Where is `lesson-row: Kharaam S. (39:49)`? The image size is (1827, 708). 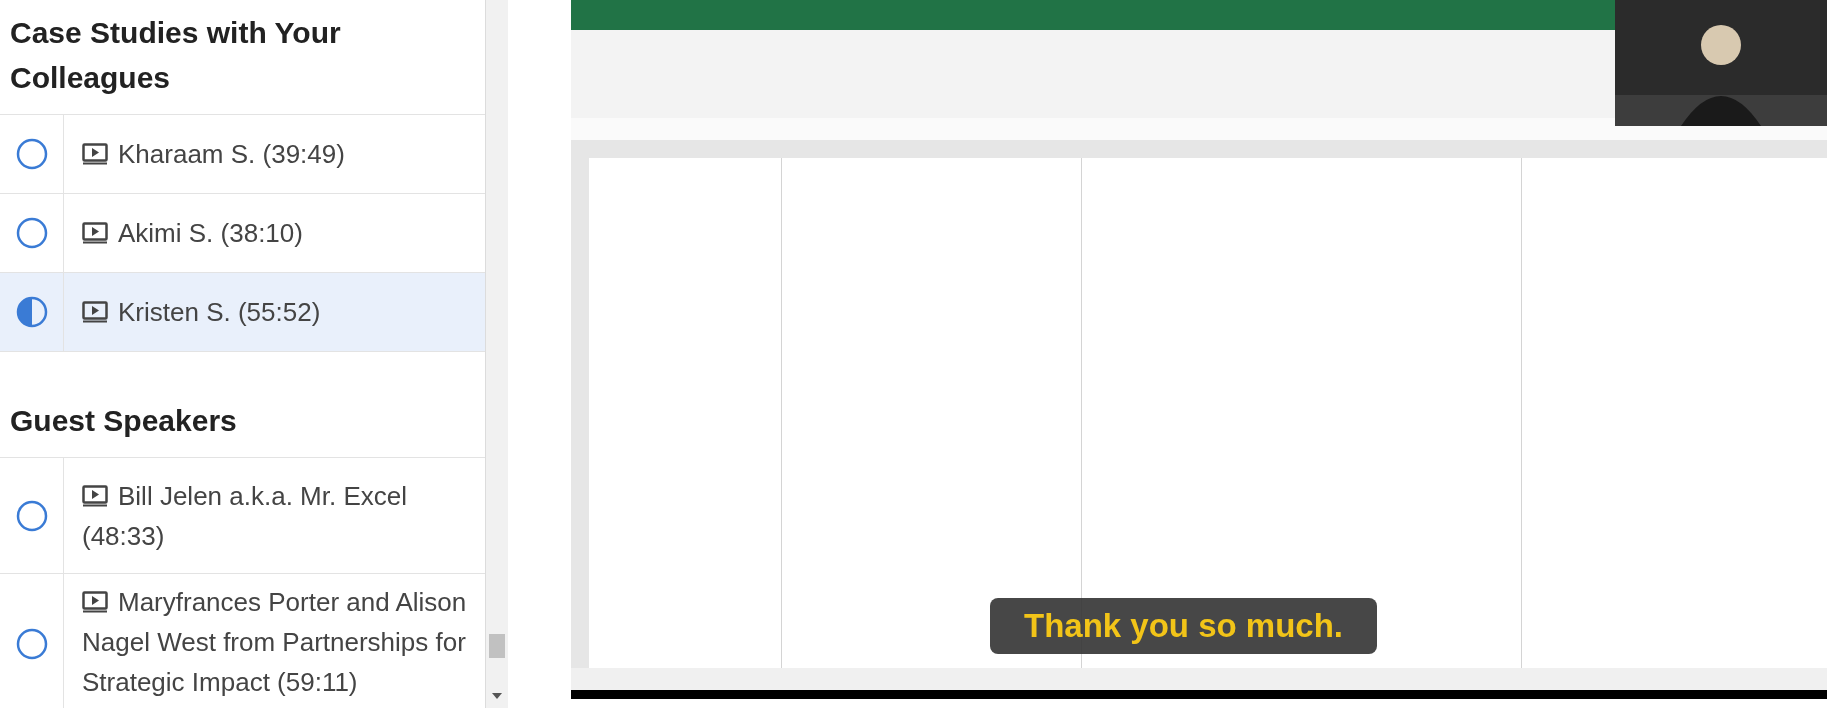
lesson-row: Kharaam S. (39:49) is located at coordinates (242, 154).